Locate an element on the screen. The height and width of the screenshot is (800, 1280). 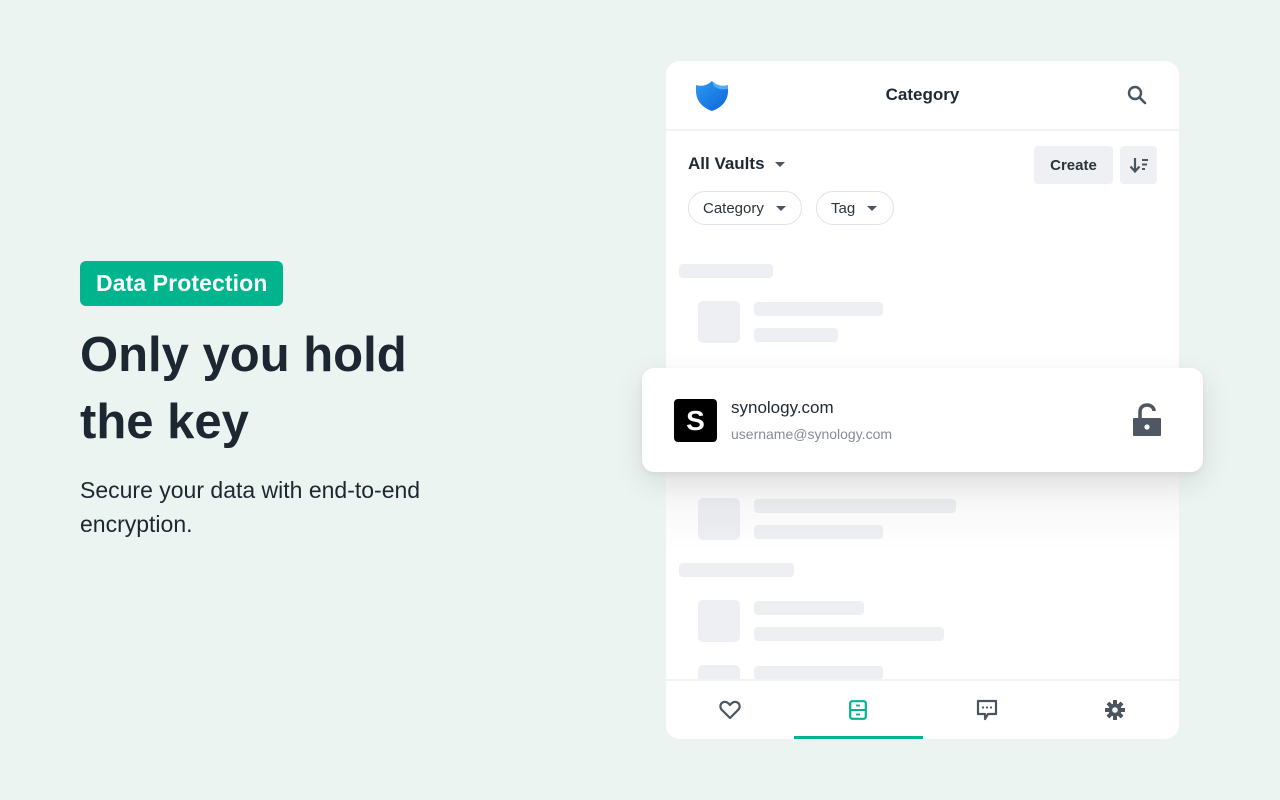
header-title: Category is located at coordinates (922, 94).